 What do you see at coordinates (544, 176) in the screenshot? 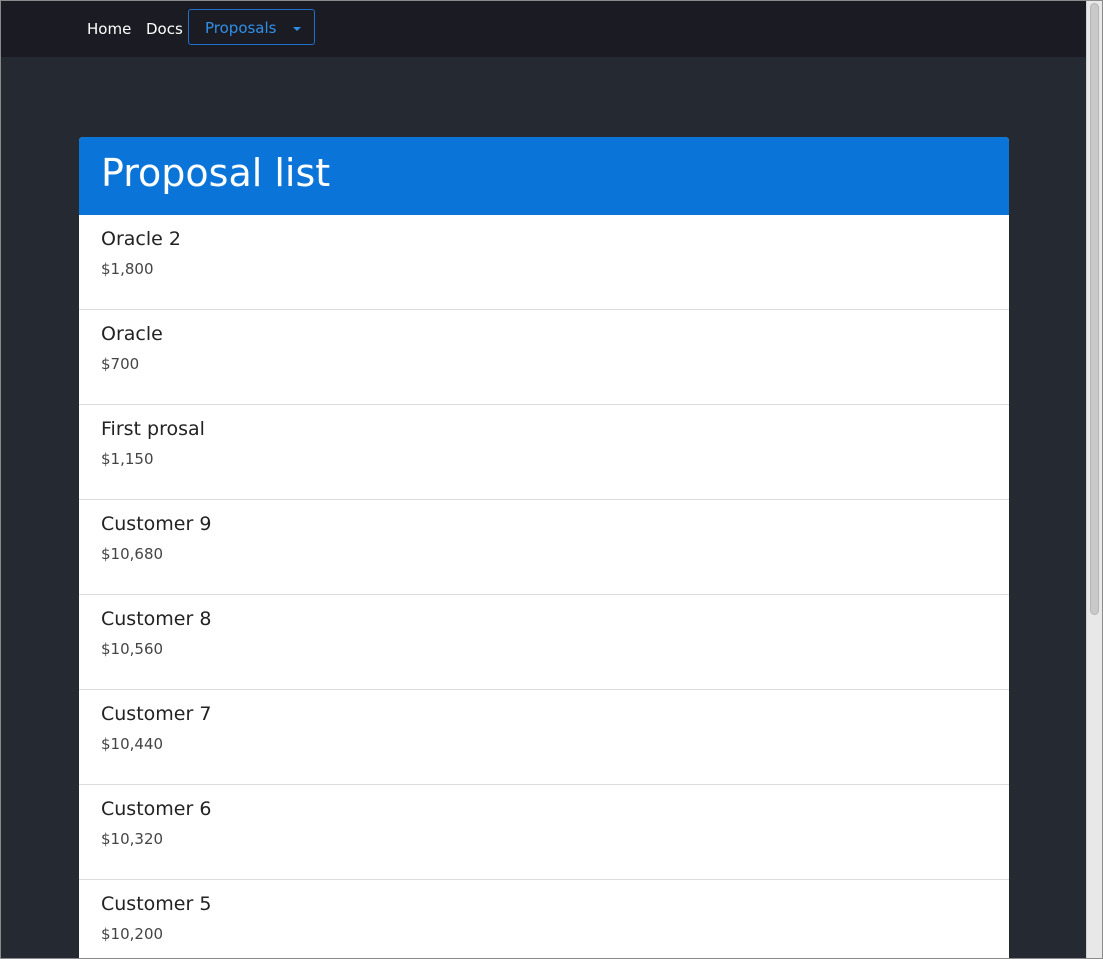
I see `card-header: Proposal list` at bounding box center [544, 176].